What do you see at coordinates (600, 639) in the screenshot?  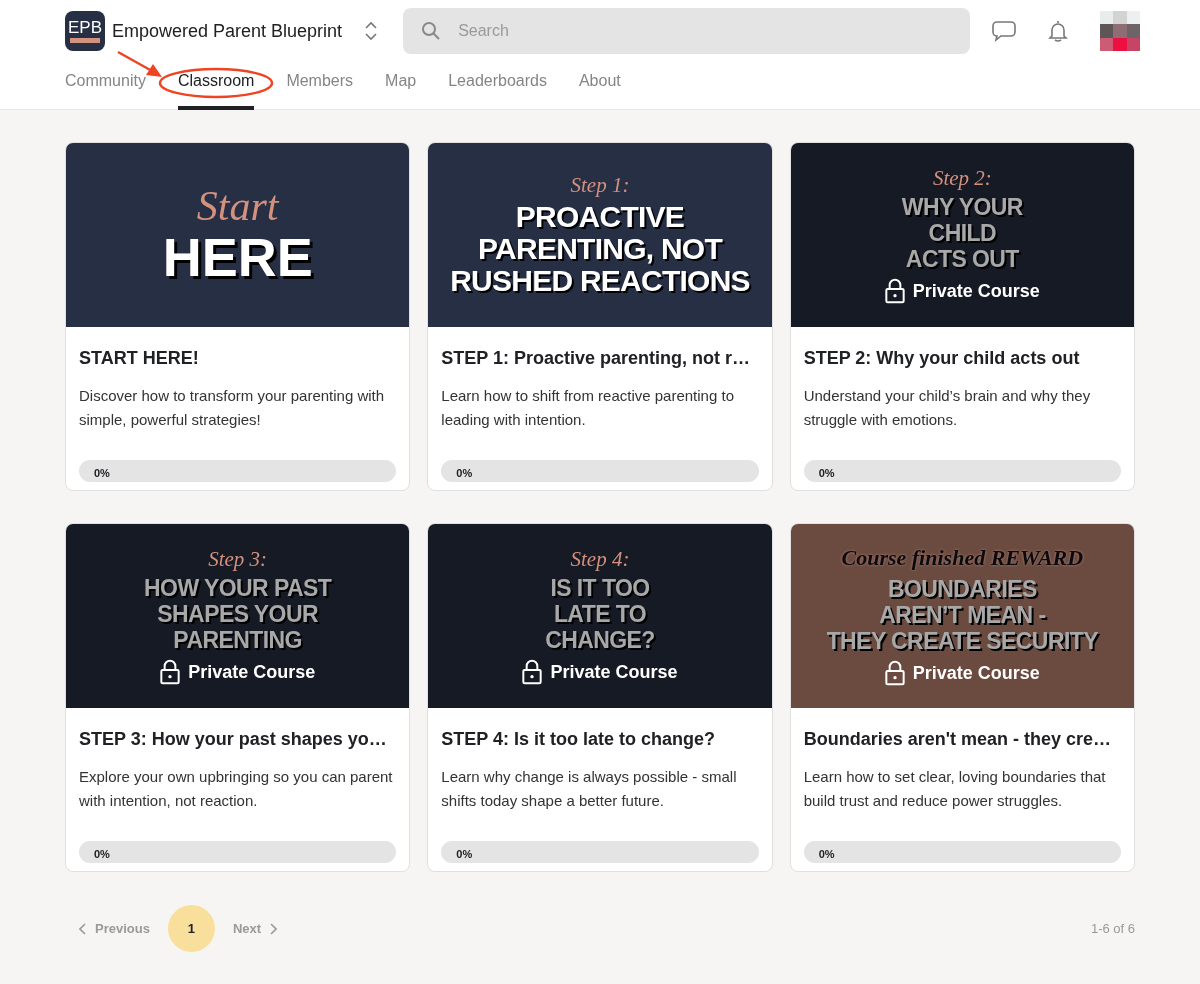 I see `cover-text: CHANGE?` at bounding box center [600, 639].